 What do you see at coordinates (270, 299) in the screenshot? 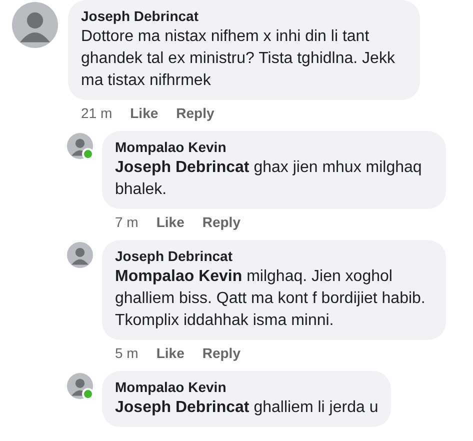
I see `comment-text: Mompalao Kevin milghaq. Jien xoghol ghalliem biss. Qatt ma kont f bordijiet habib. Tkomplix iddahhak isma minni.` at bounding box center [270, 299].